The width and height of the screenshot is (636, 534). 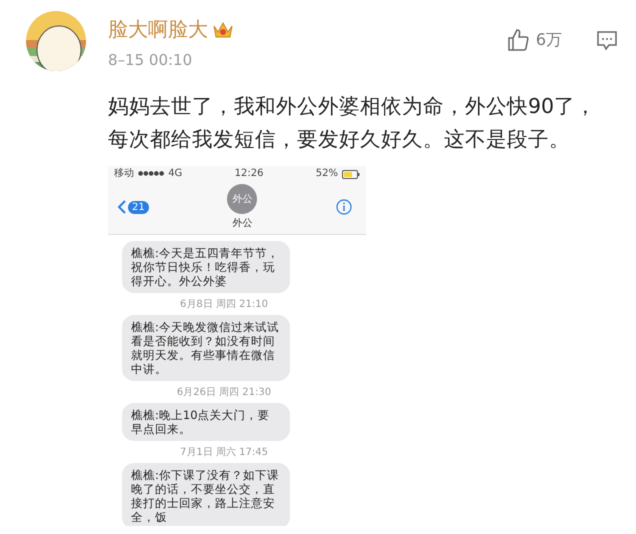 What do you see at coordinates (206, 267) in the screenshot?
I see `message-bubble: 樵樵:今天是五四青年节节，祝你节日快乐！吃得香，玩得开心。外公外婆` at bounding box center [206, 267].